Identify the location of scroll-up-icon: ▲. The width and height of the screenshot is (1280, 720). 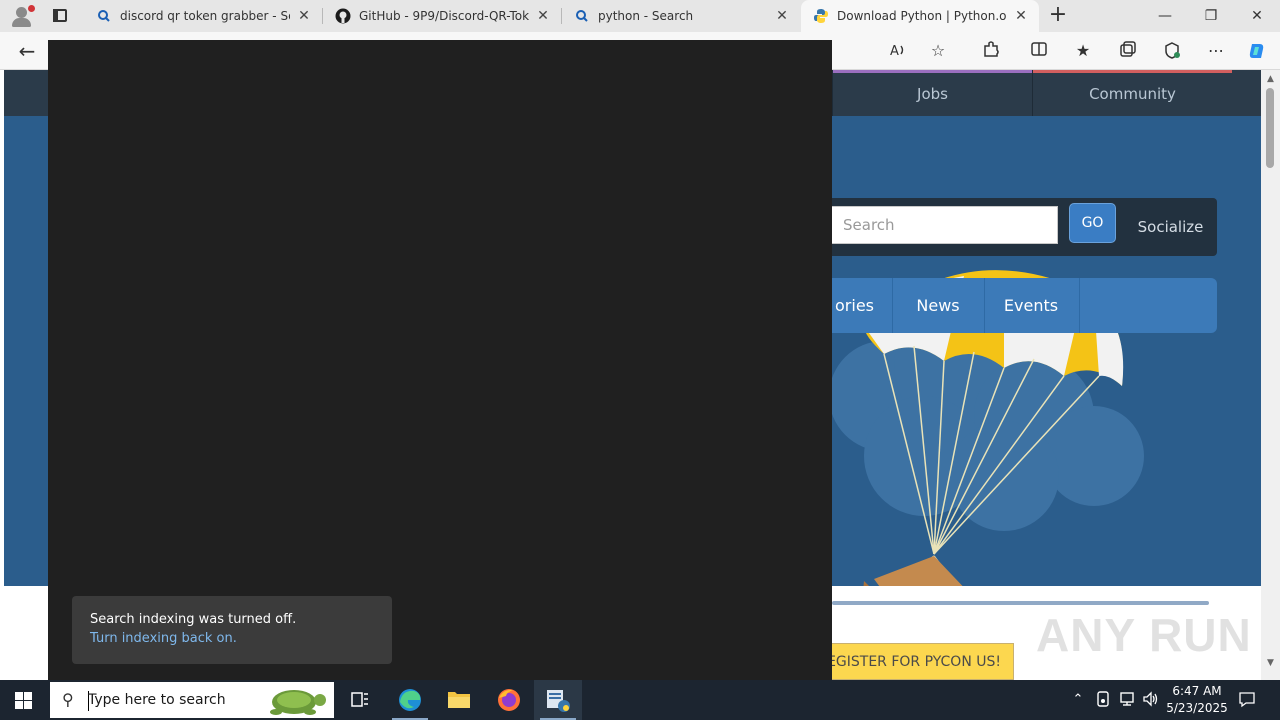
(1270, 79).